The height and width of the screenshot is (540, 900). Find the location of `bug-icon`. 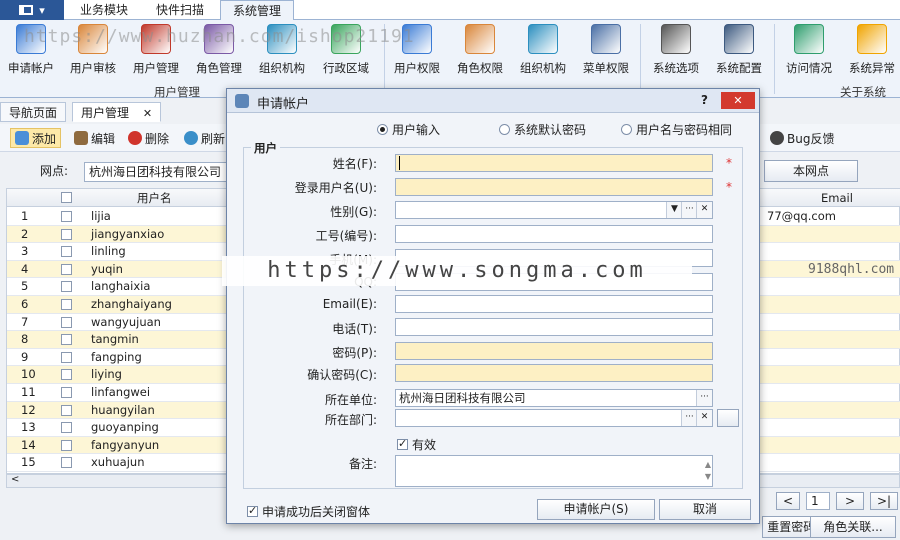

bug-icon is located at coordinates (777, 138).